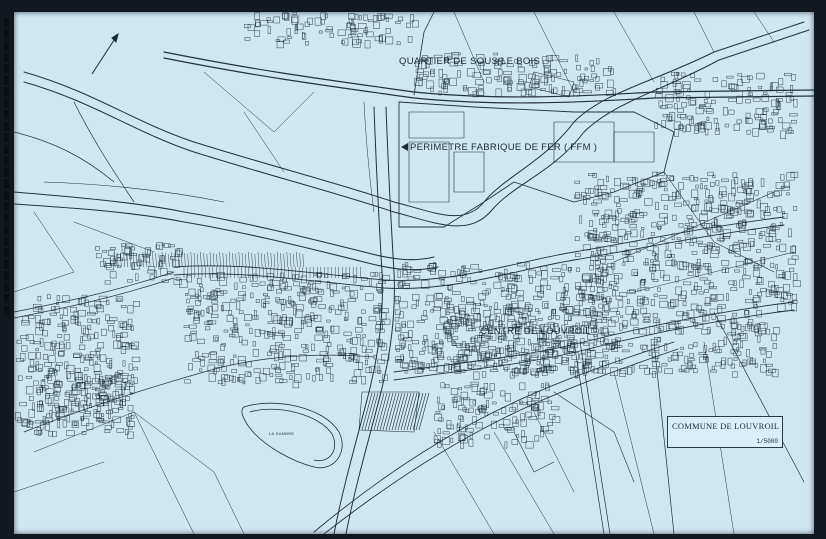 This screenshot has width=826, height=539. What do you see at coordinates (105, 53) in the screenshot?
I see `north-arrow-icon` at bounding box center [105, 53].